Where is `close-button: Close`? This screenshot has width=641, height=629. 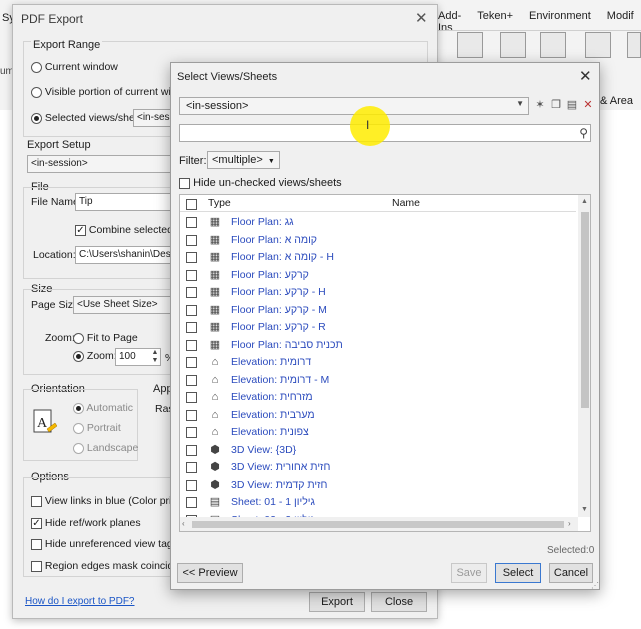
close-button: Close is located at coordinates (399, 602).